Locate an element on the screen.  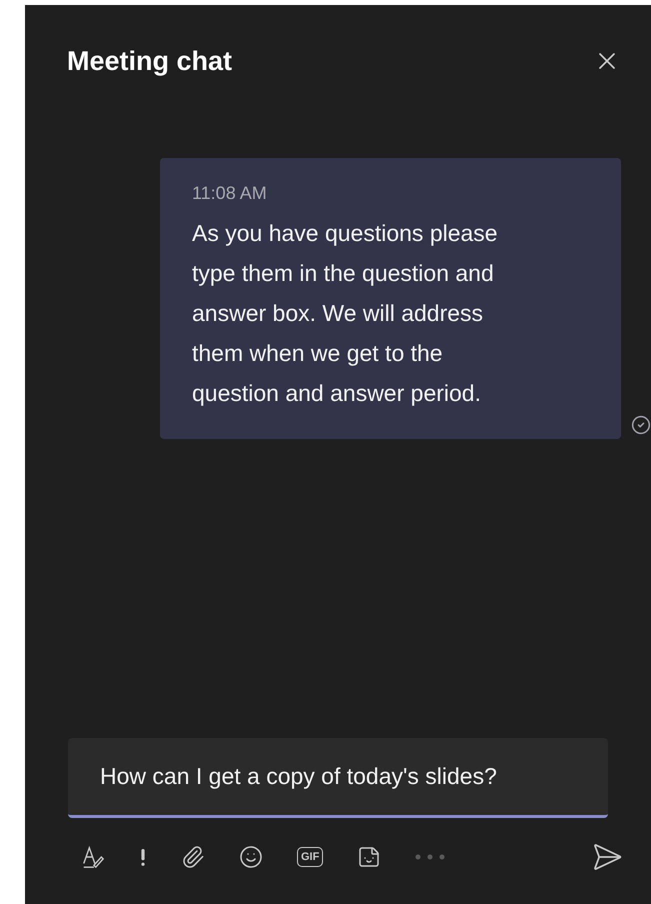
more-icon is located at coordinates (430, 857).